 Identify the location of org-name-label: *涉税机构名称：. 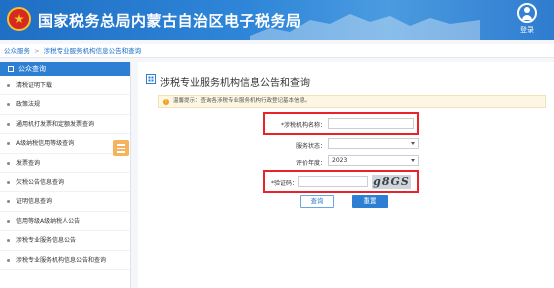
(303, 125).